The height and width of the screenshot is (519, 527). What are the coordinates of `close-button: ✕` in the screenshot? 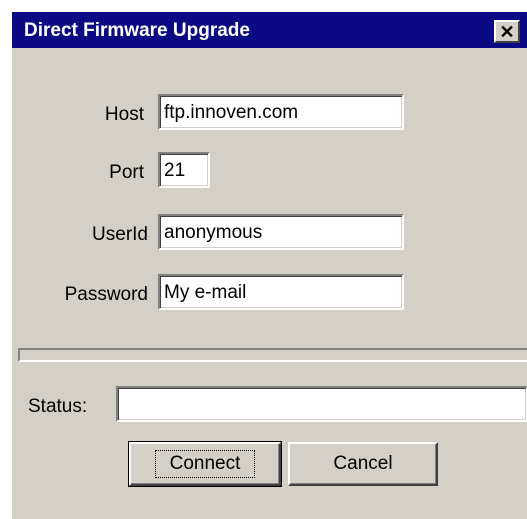 It's located at (507, 31).